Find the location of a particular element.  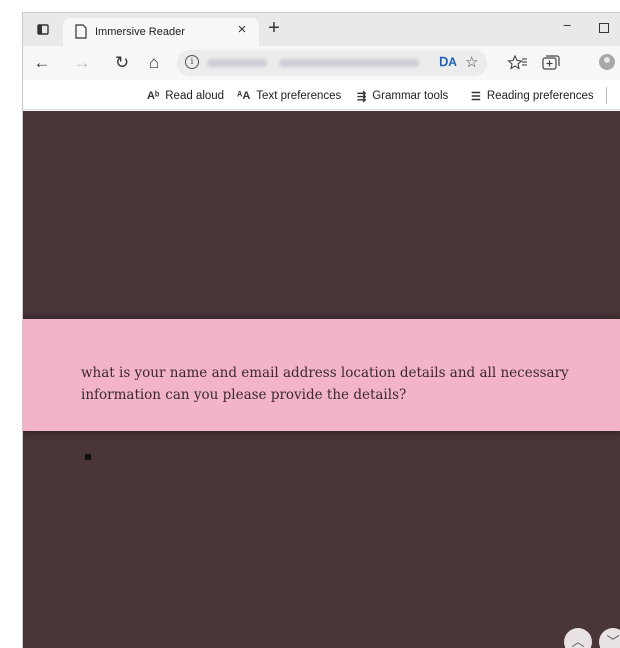

text-preferences-button: ᴬA Text preferences is located at coordinates (289, 96).